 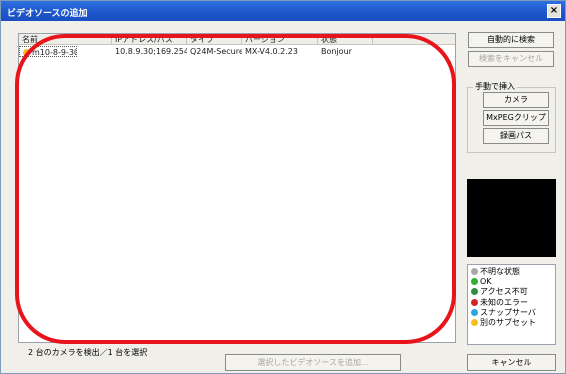 I want to click on cancel-search-button: 検索をキャンセル, so click(x=511, y=59).